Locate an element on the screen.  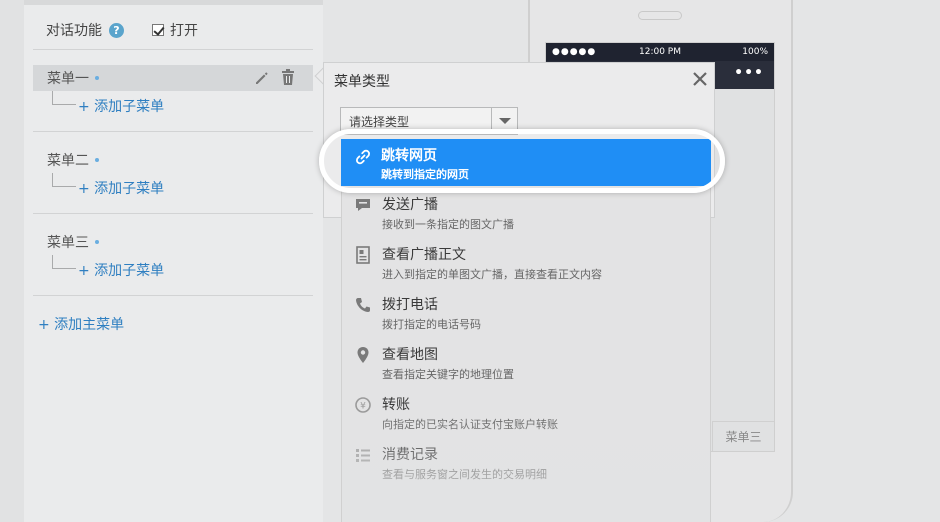
menu-item-label: 菜单三 is located at coordinates (68, 243).